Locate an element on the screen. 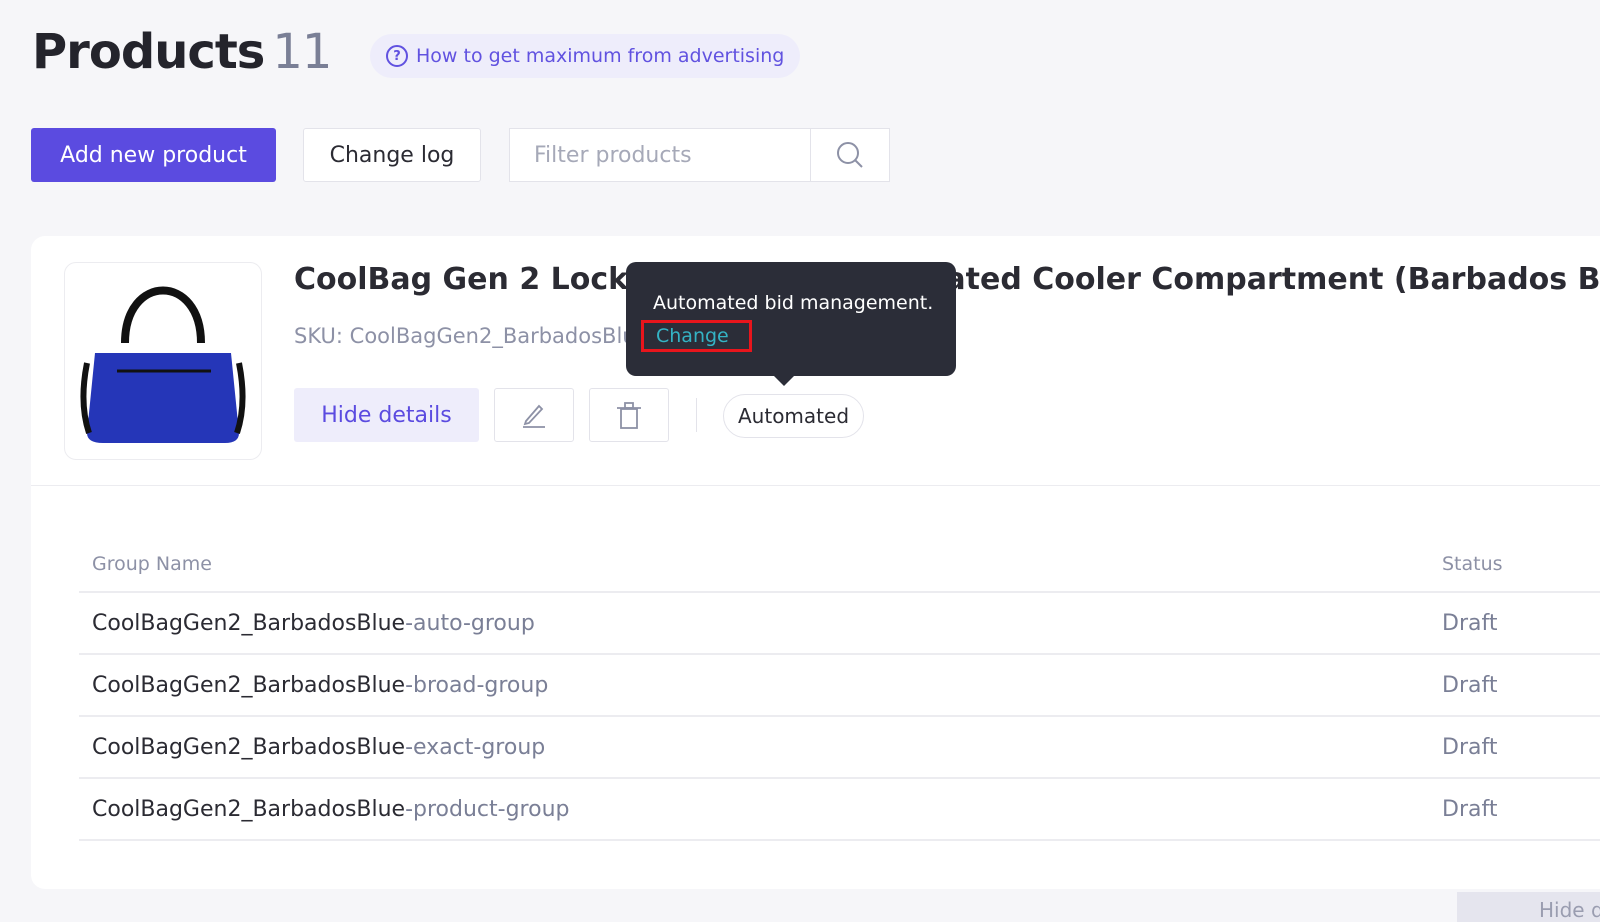 The width and height of the screenshot is (1600, 922). column-header-group-name: Group Name is located at coordinates (754, 564).